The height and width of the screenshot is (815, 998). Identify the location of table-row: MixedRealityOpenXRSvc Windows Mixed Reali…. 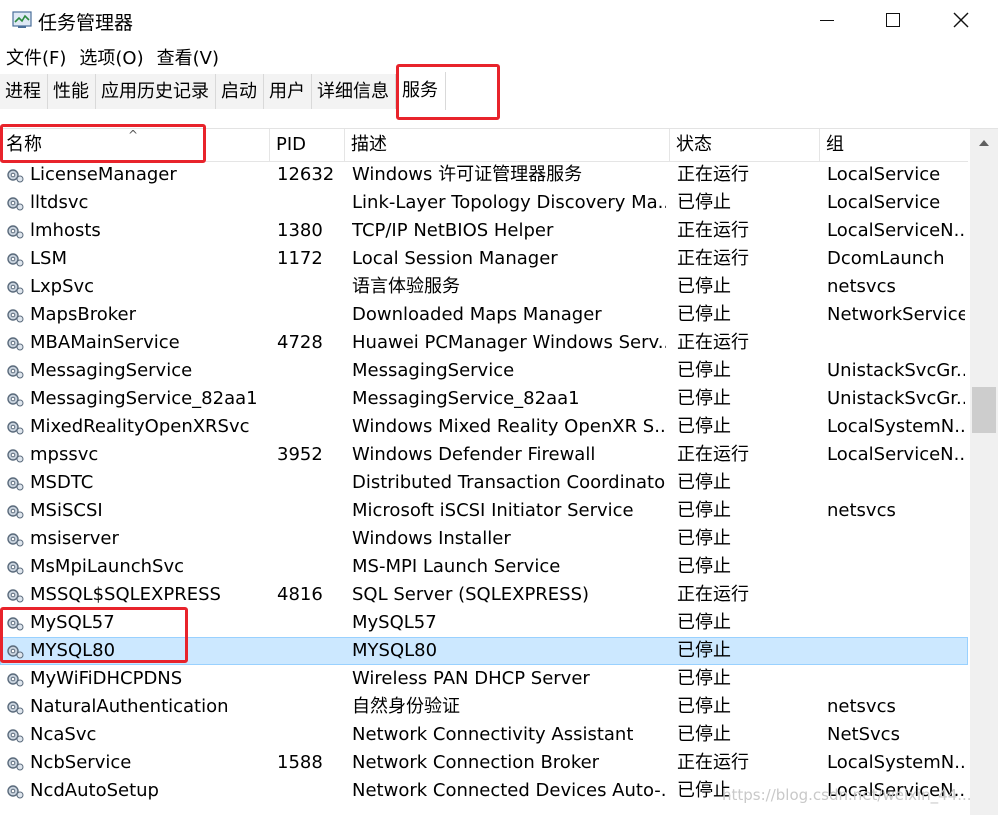
(484, 427).